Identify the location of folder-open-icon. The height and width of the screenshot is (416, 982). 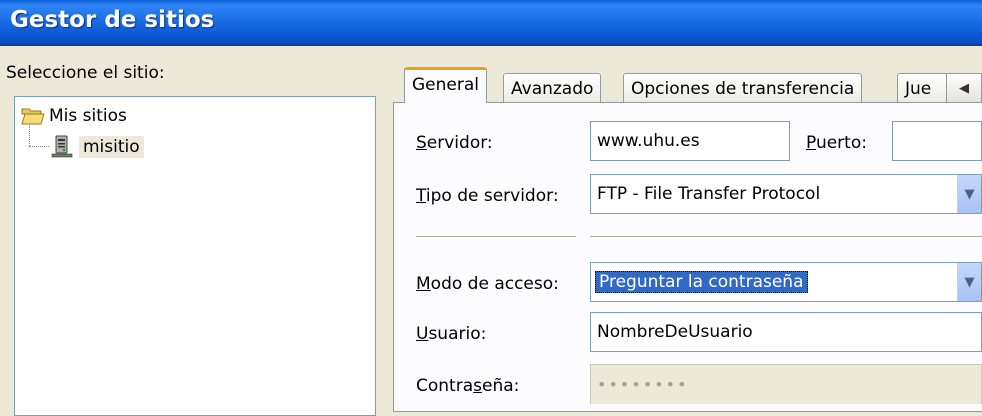
(33, 116).